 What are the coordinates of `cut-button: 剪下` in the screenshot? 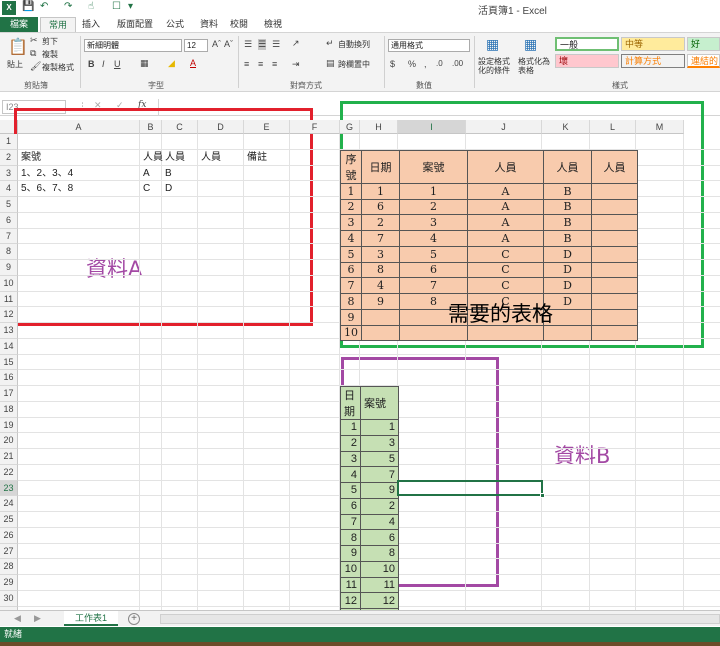 It's located at (50, 41).